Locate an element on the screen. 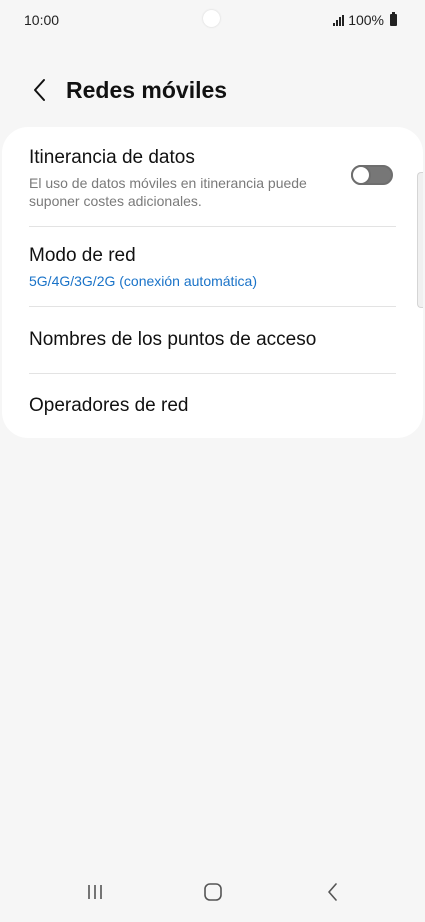  navigation-bar is located at coordinates (212, 892).